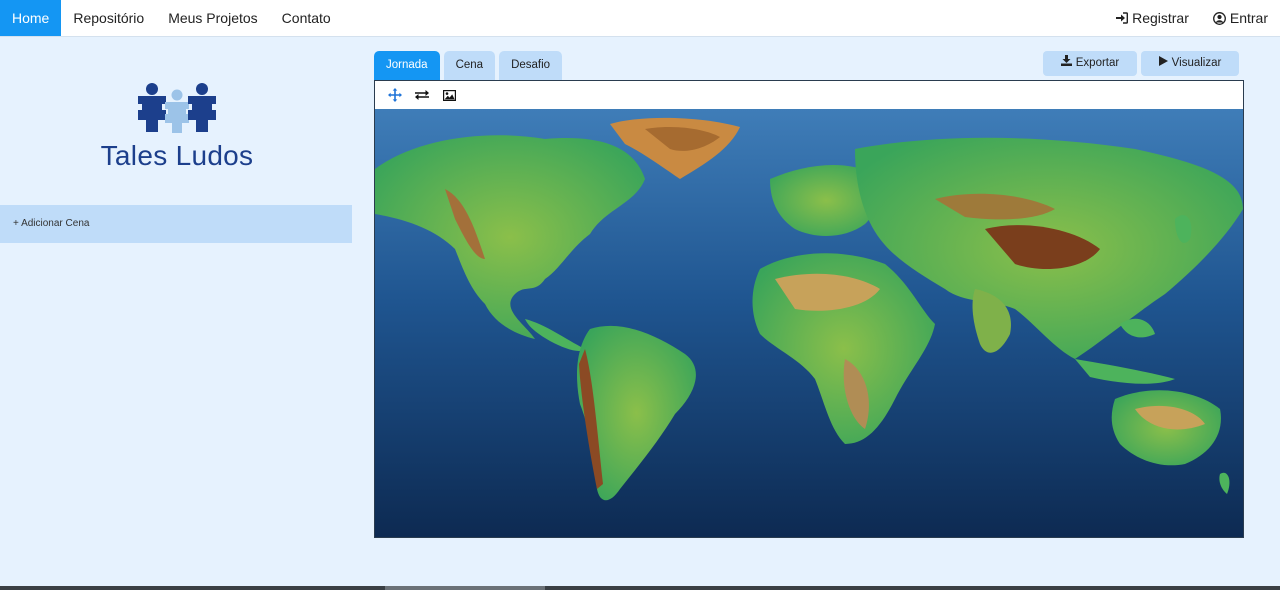 The image size is (1280, 590). Describe the element at coordinates (407, 65) in the screenshot. I see `tab-jornada: Jornada` at that location.